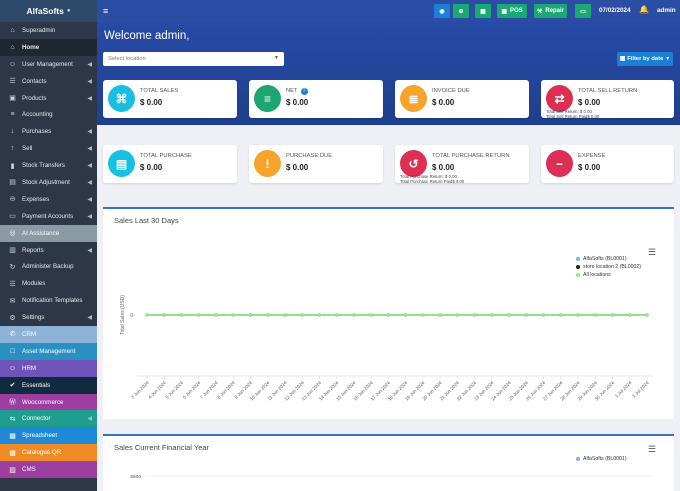 This screenshot has width=680, height=491. I want to click on gear-icon: ⚙, so click(12, 318).